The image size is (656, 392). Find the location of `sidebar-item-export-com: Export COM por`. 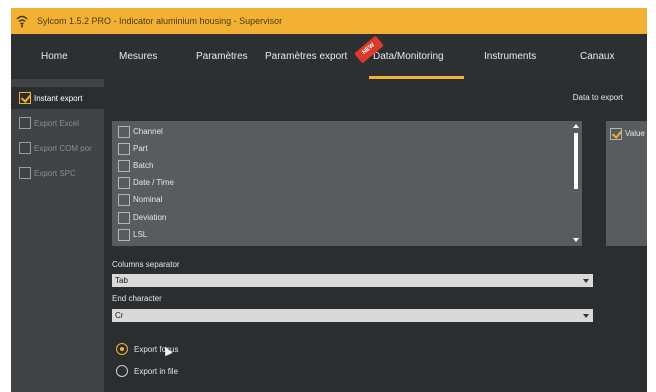

sidebar-item-export-com: Export COM por is located at coordinates (57, 148).